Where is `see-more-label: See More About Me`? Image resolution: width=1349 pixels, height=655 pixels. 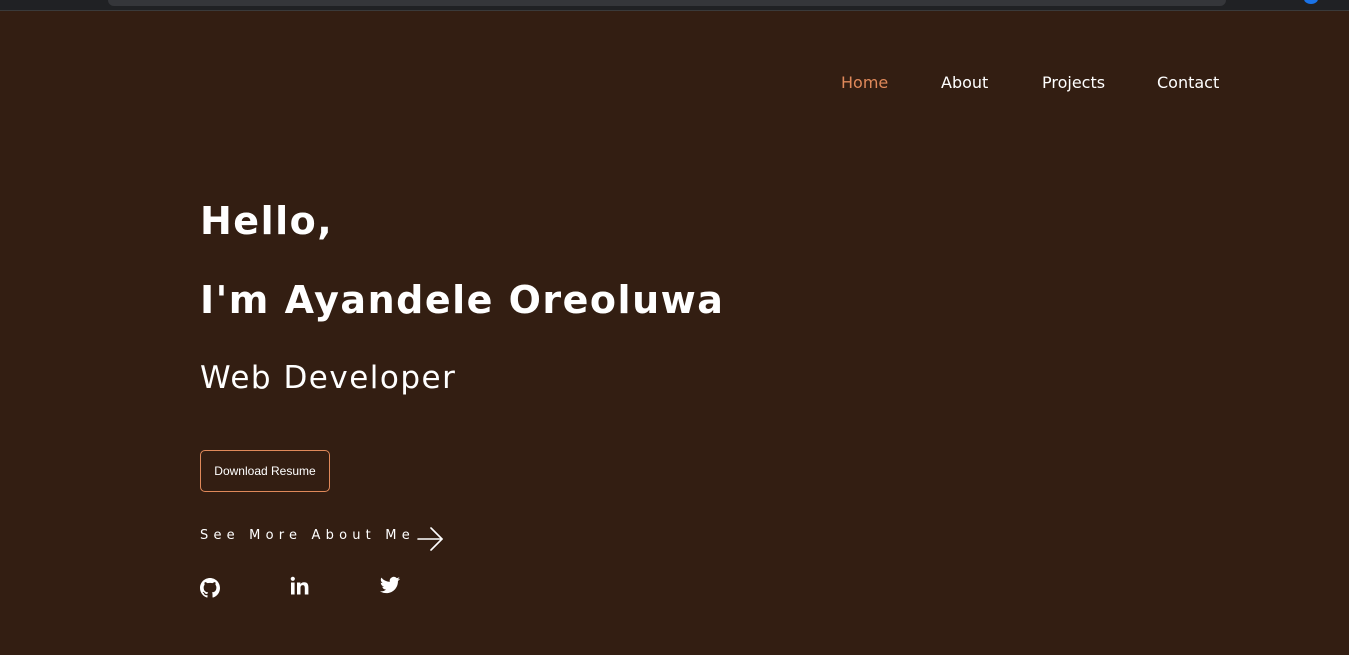
see-more-label: See More About Me is located at coordinates (307, 535).